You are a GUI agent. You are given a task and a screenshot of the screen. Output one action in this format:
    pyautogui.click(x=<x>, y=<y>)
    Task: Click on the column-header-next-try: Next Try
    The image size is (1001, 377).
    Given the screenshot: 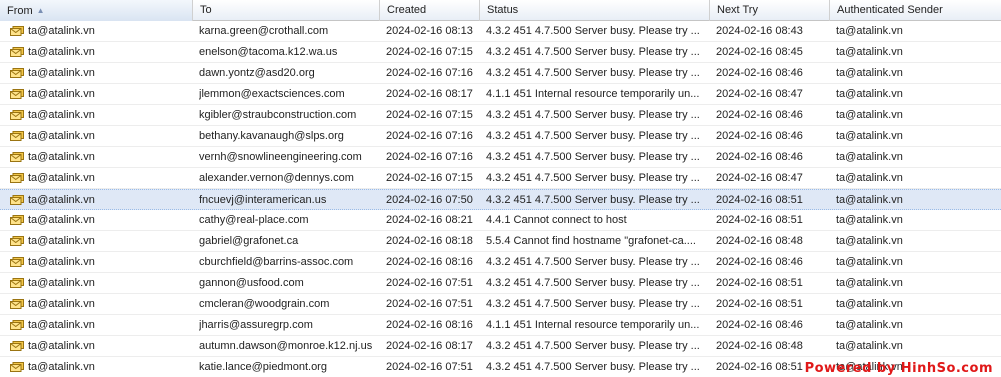 What is the action you would take?
    pyautogui.click(x=770, y=10)
    